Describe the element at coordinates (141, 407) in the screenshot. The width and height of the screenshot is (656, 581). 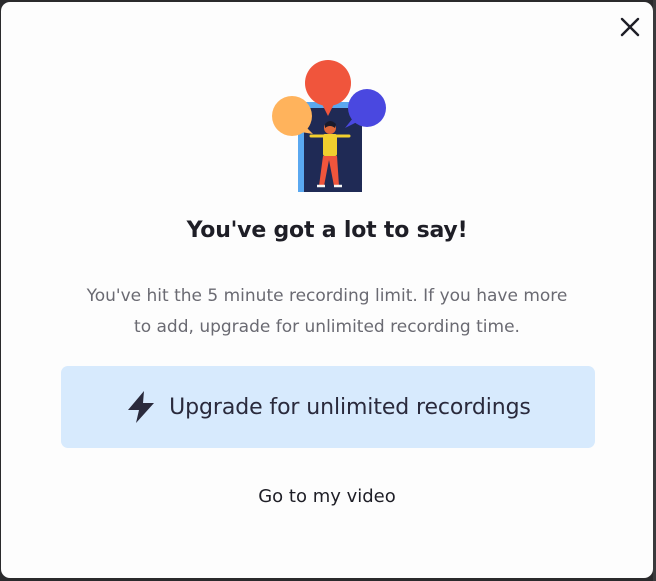
I see `lightning-bolt-icon` at that location.